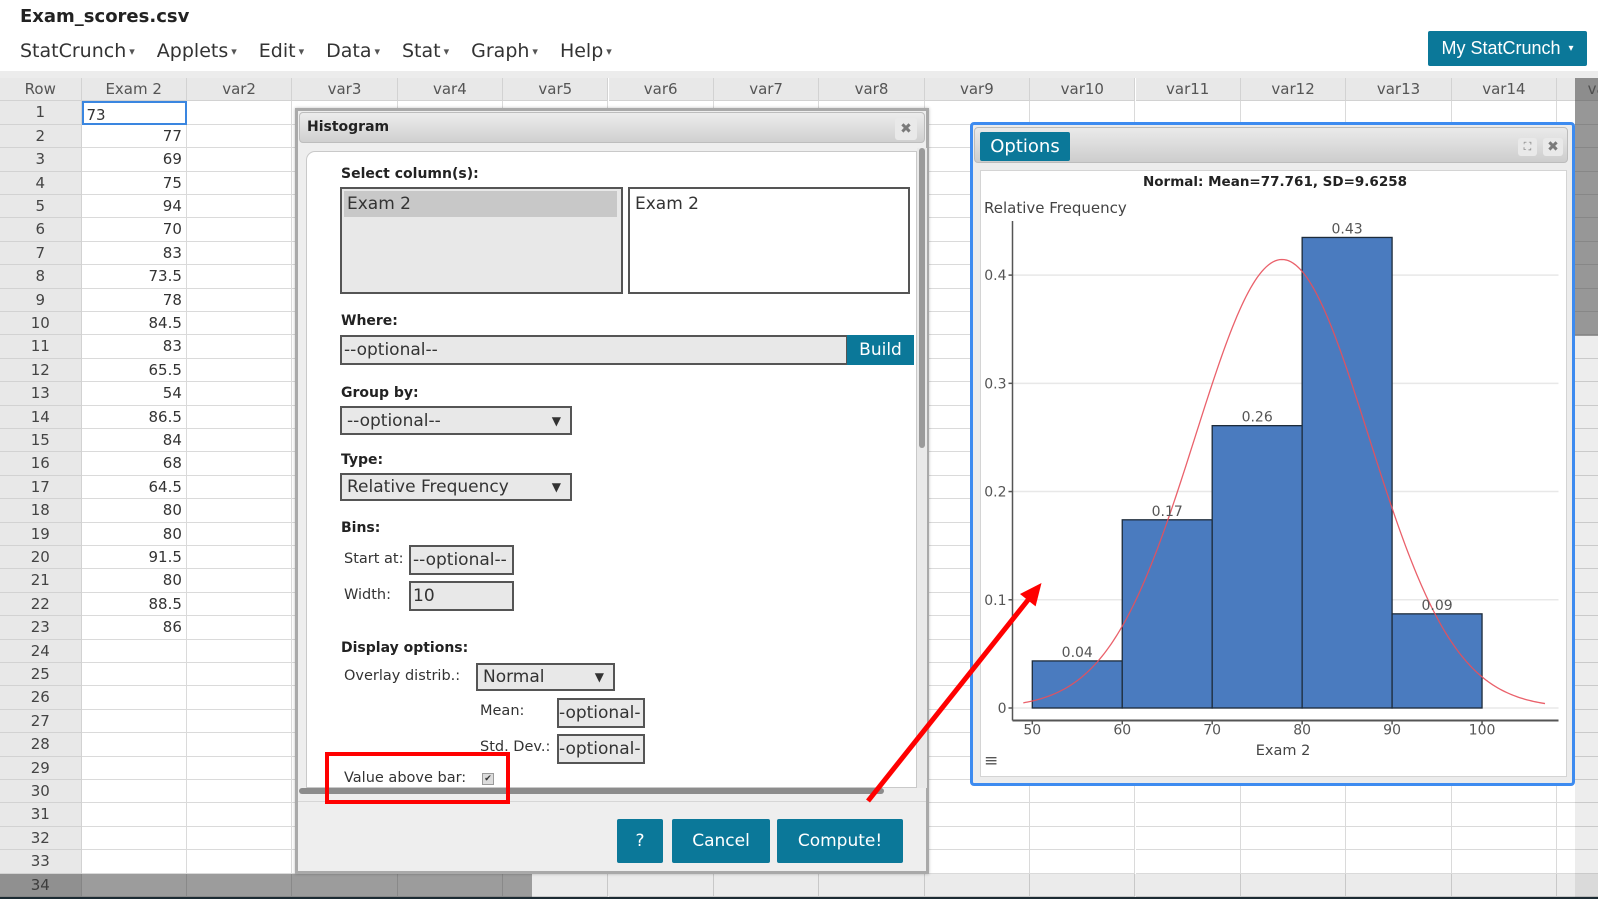  Describe the element at coordinates (880, 350) in the screenshot. I see `build-button: Build` at that location.